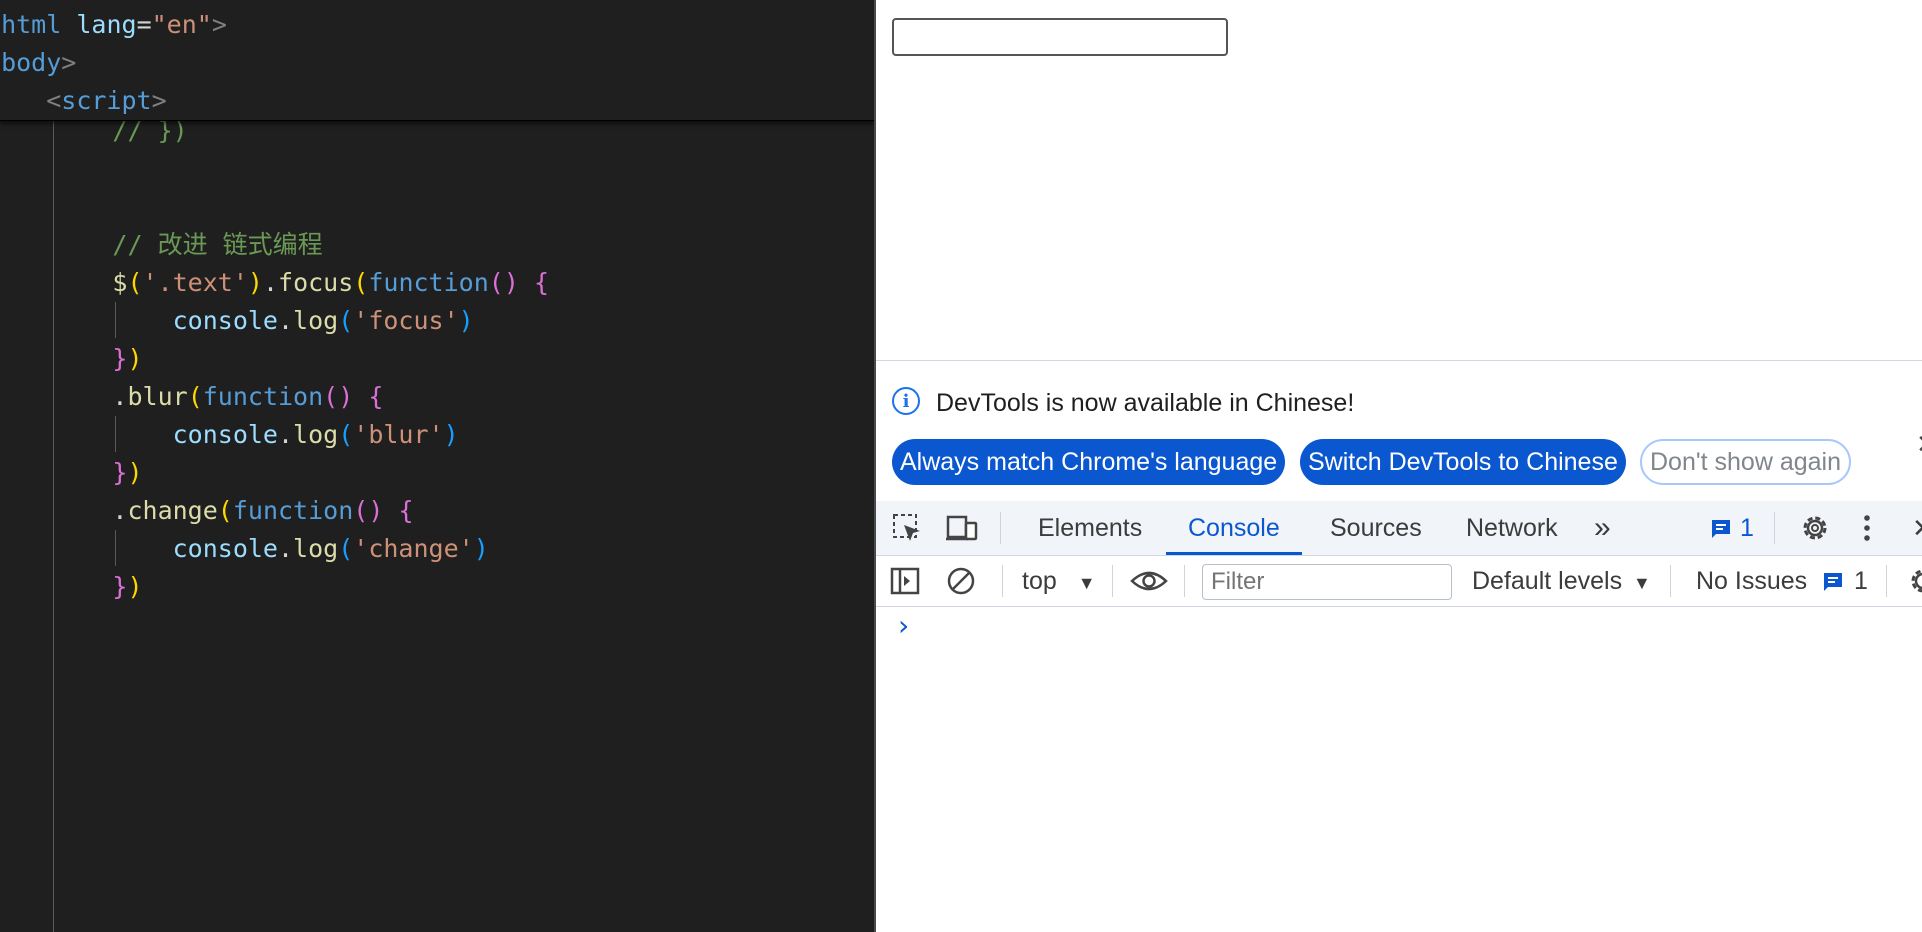 The width and height of the screenshot is (1922, 932). What do you see at coordinates (1917, 528) in the screenshot?
I see `close-devtools-icon: ✕` at bounding box center [1917, 528].